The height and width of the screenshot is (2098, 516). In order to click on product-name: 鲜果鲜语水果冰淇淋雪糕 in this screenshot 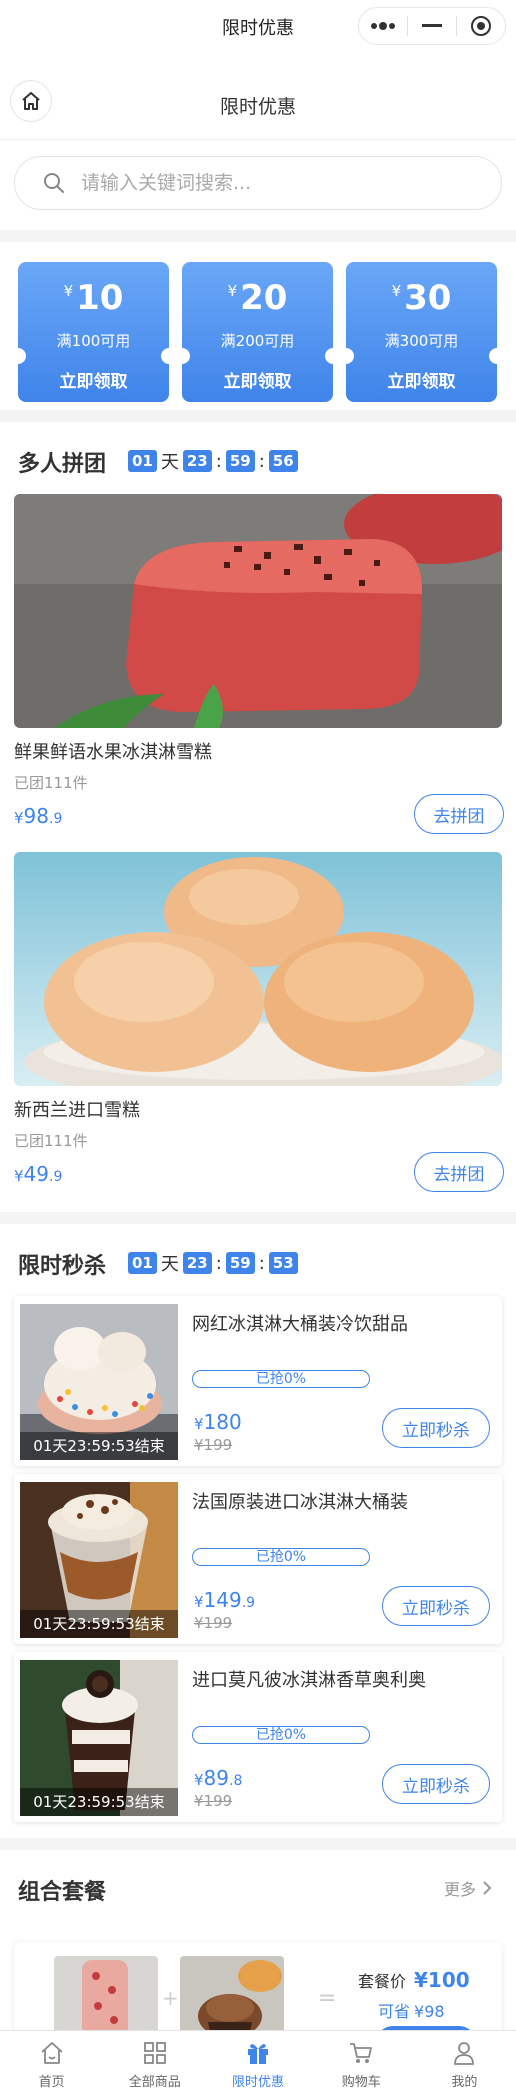, I will do `click(113, 751)`.